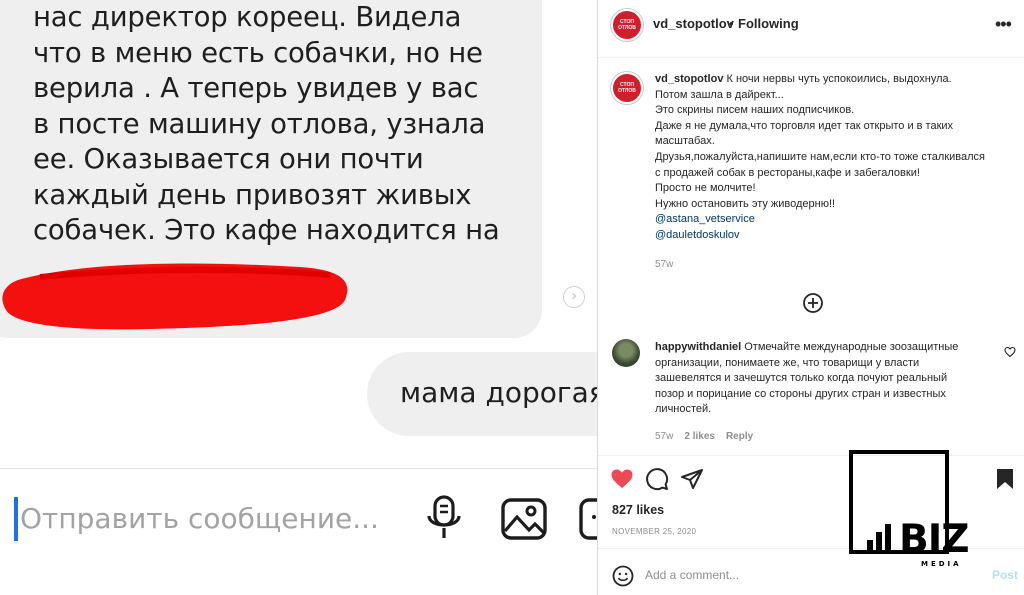 This screenshot has height=595, width=1024. I want to click on text-cursor, so click(16, 519).